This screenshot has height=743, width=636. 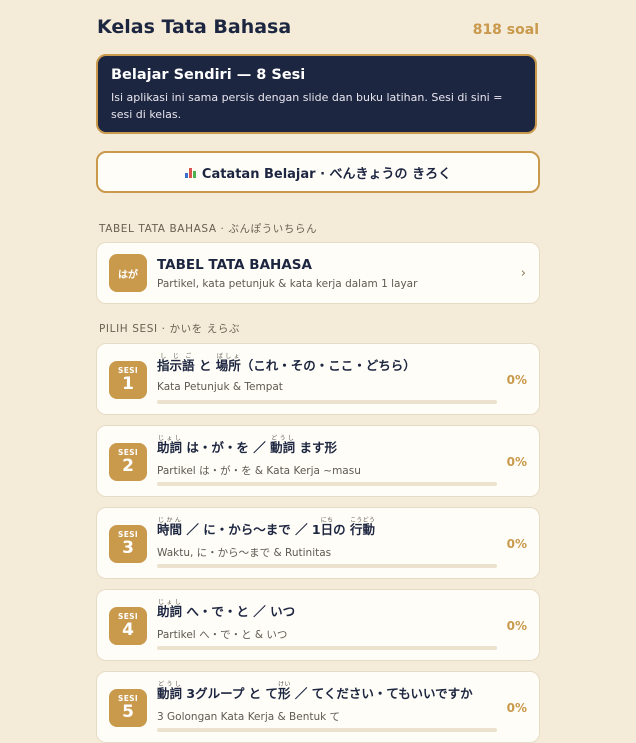 I want to click on session-number: 3, so click(x=128, y=548).